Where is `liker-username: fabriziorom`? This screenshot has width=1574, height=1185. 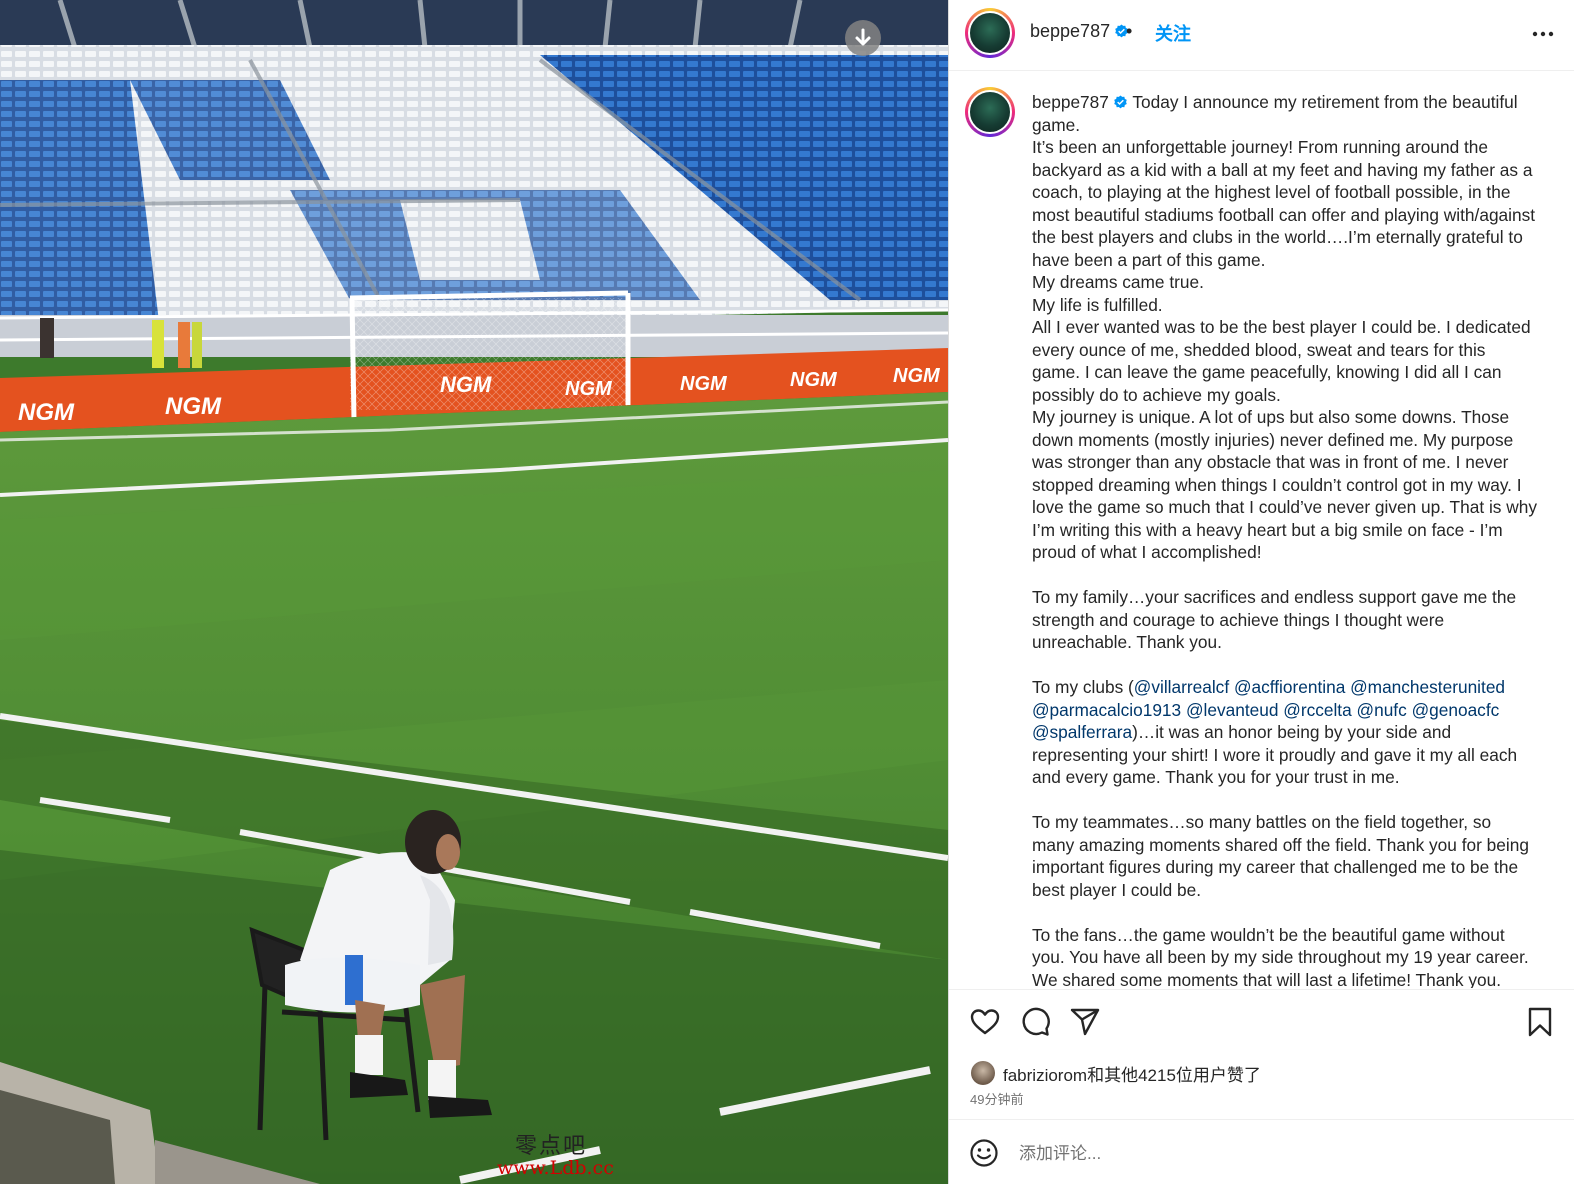 liker-username: fabriziorom is located at coordinates (1045, 1075).